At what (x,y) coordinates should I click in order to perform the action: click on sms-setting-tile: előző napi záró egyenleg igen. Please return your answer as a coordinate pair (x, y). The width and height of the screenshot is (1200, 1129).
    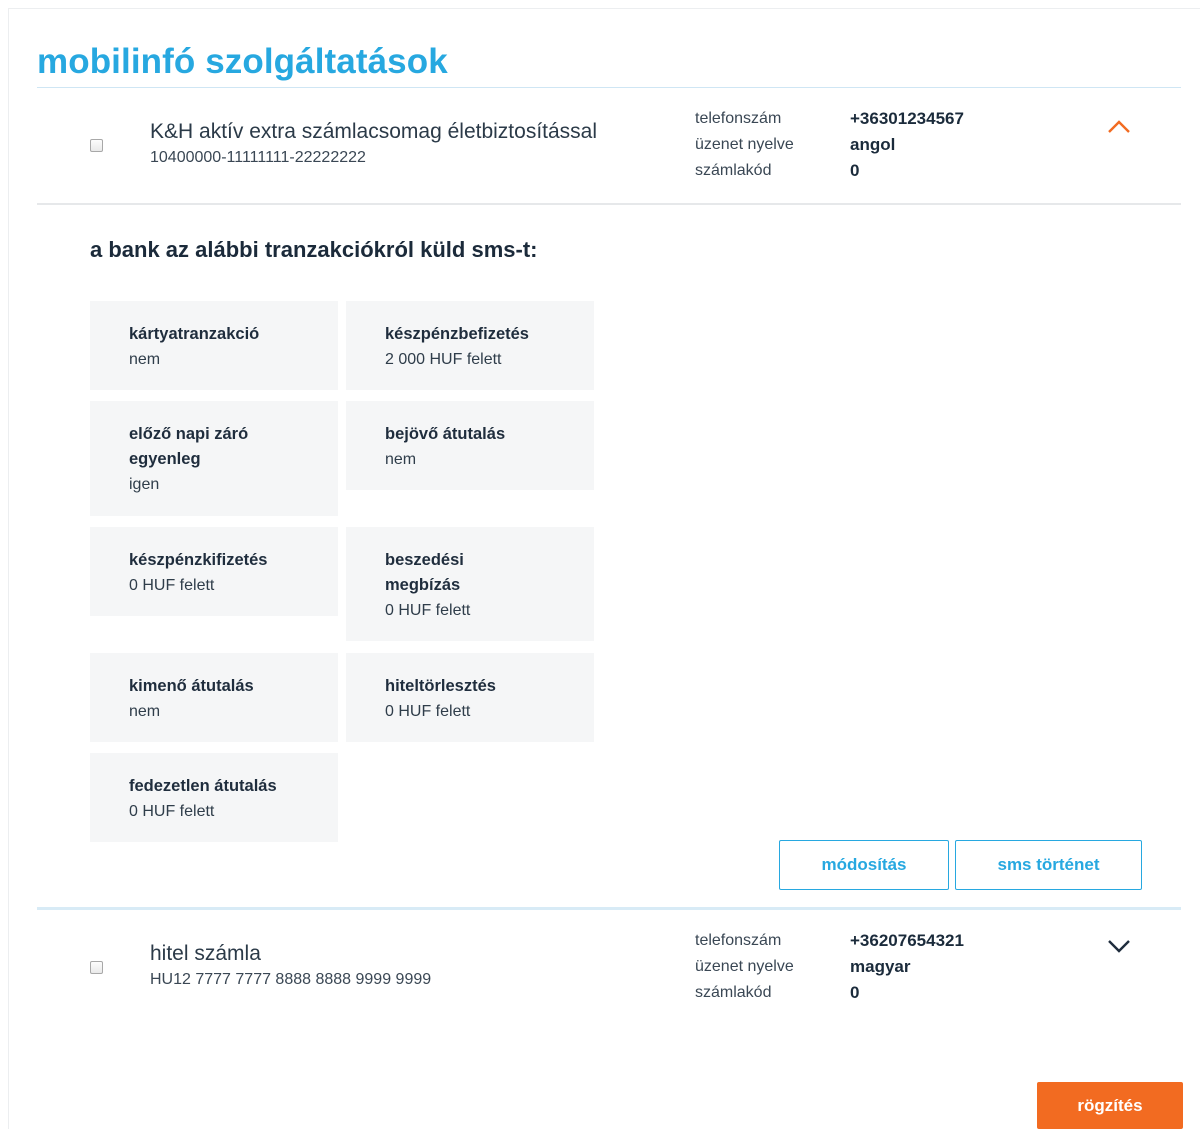
    Looking at the image, I should click on (214, 458).